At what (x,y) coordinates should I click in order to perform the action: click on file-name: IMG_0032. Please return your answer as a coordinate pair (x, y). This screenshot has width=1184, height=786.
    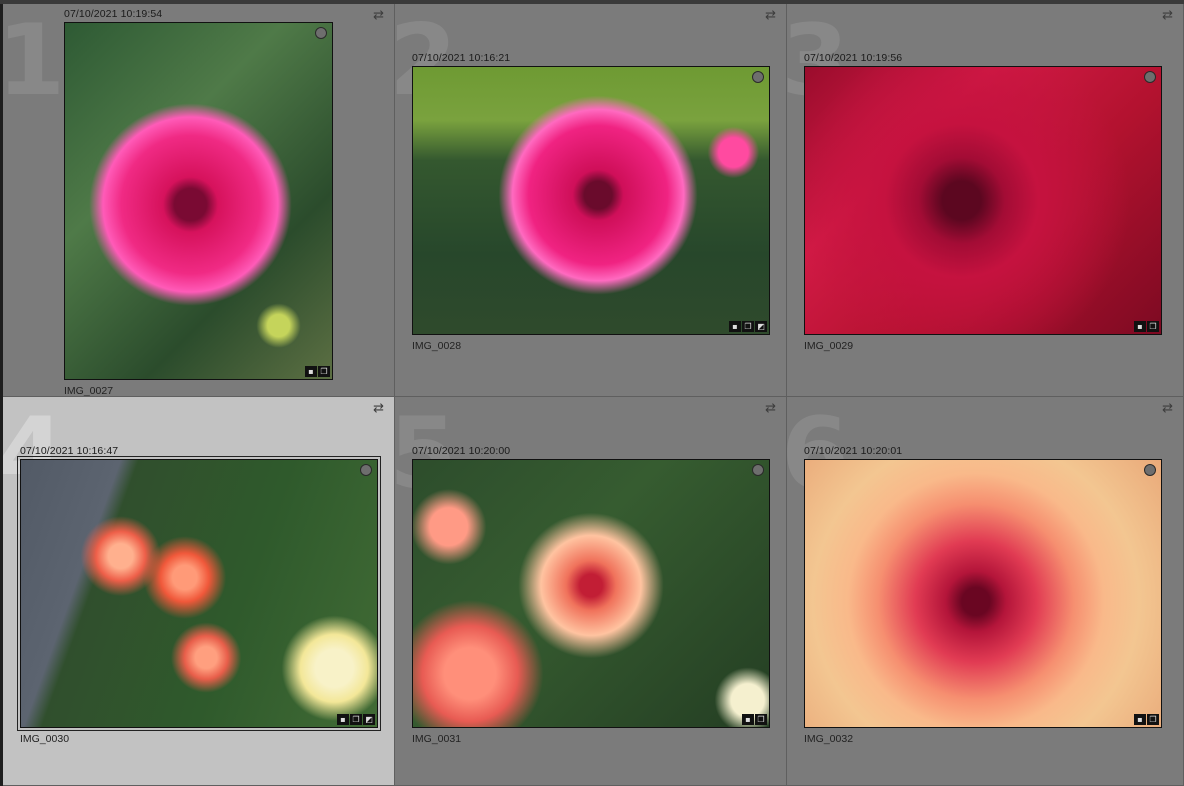
    Looking at the image, I should click on (829, 739).